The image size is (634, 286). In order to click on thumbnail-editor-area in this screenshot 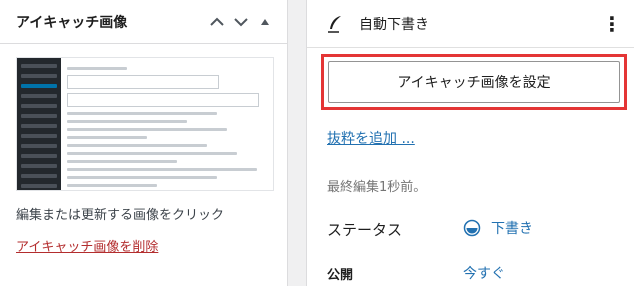, I will do `click(168, 126)`.